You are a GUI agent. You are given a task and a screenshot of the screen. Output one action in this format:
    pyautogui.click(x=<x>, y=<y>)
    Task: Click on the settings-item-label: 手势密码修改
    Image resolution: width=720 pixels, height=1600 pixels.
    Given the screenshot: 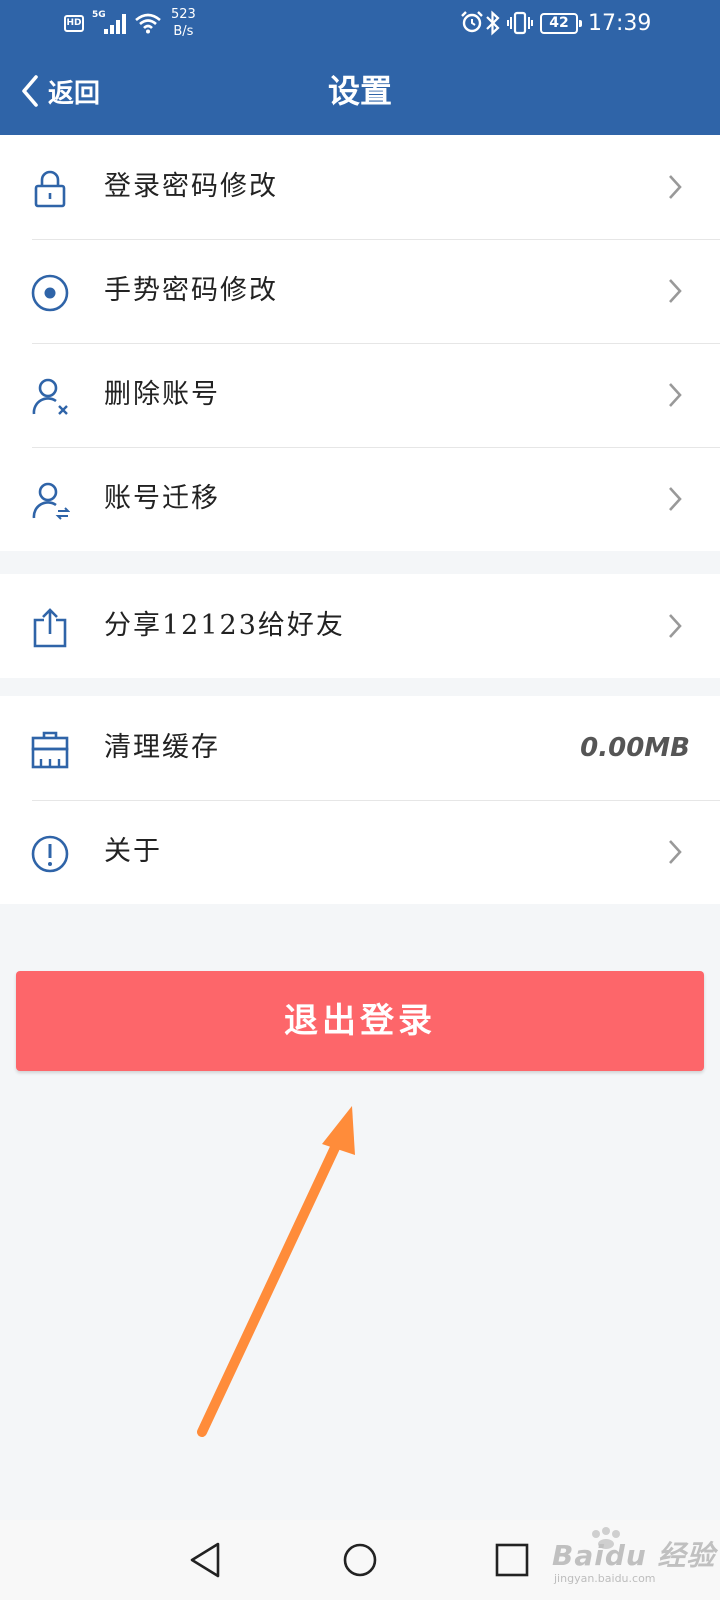 What is the action you would take?
    pyautogui.click(x=191, y=290)
    